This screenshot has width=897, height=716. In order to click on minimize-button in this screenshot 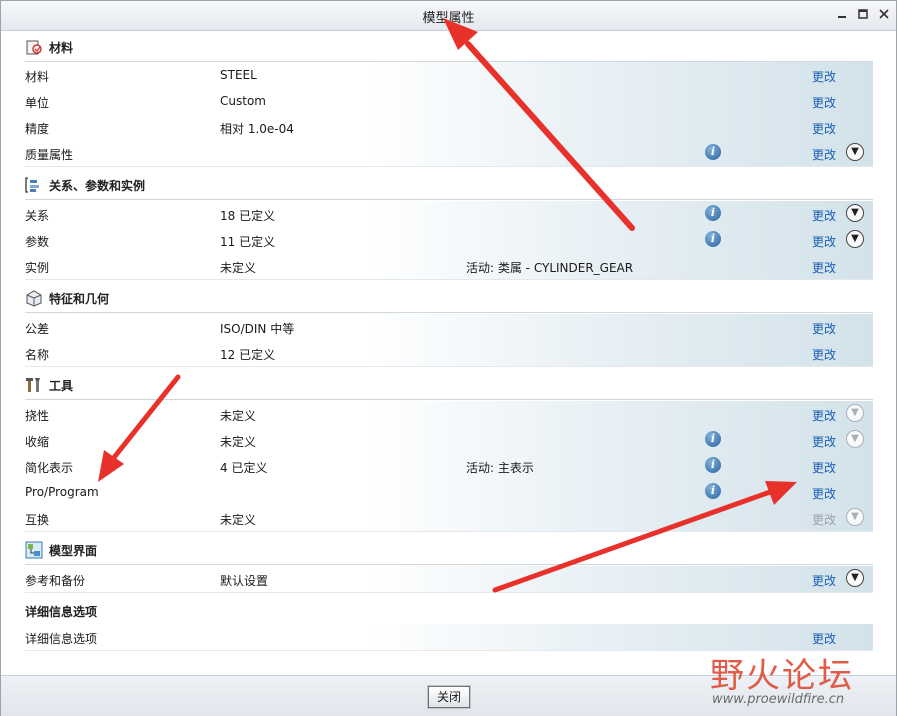, I will do `click(842, 15)`.